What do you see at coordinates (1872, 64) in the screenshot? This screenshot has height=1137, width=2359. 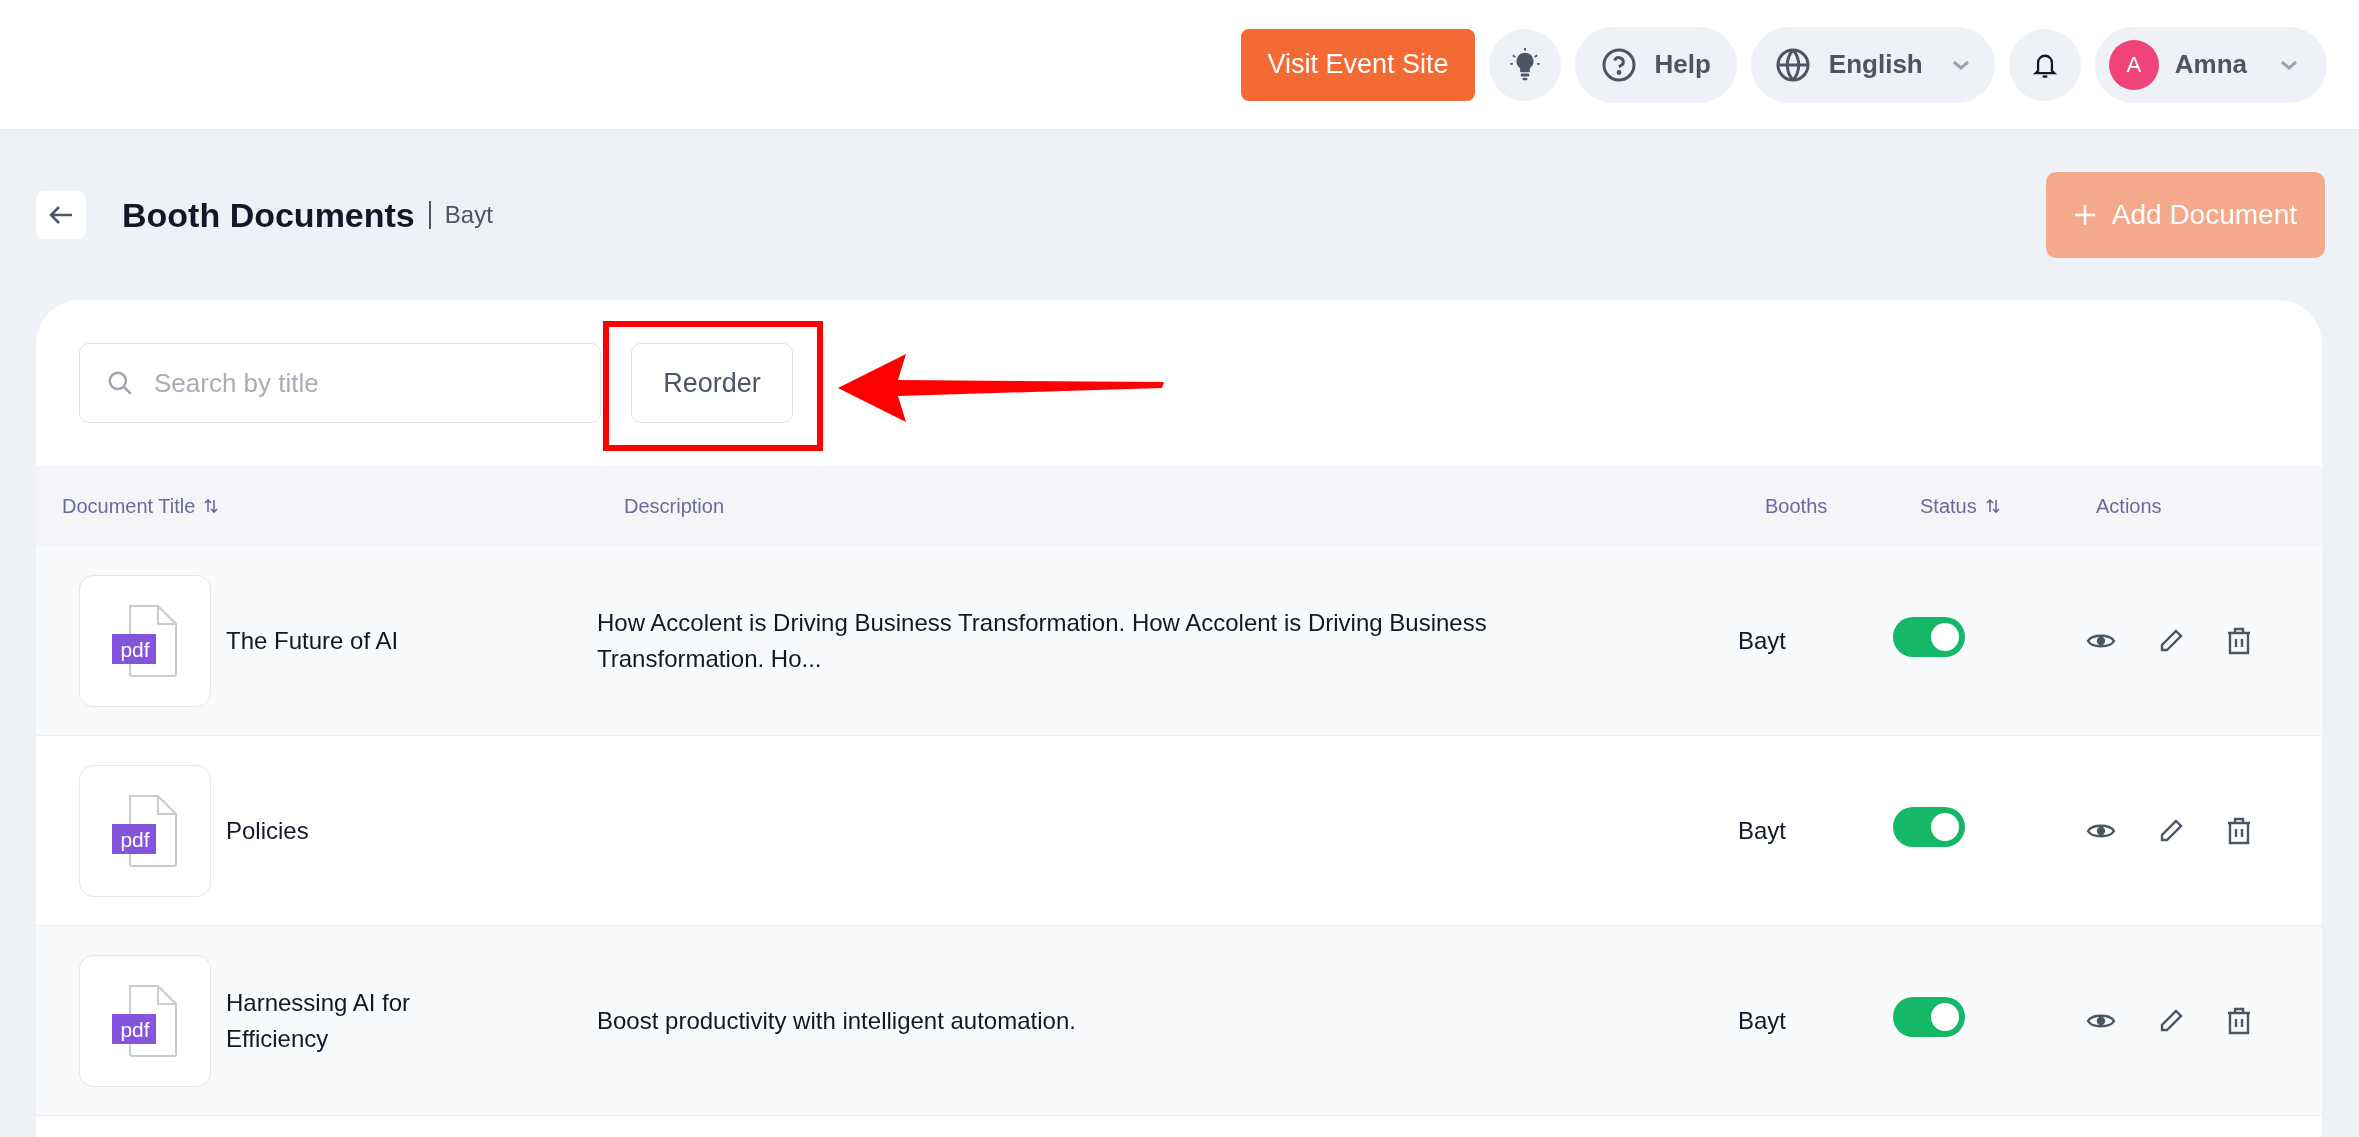 I see `language-dropdown: English` at bounding box center [1872, 64].